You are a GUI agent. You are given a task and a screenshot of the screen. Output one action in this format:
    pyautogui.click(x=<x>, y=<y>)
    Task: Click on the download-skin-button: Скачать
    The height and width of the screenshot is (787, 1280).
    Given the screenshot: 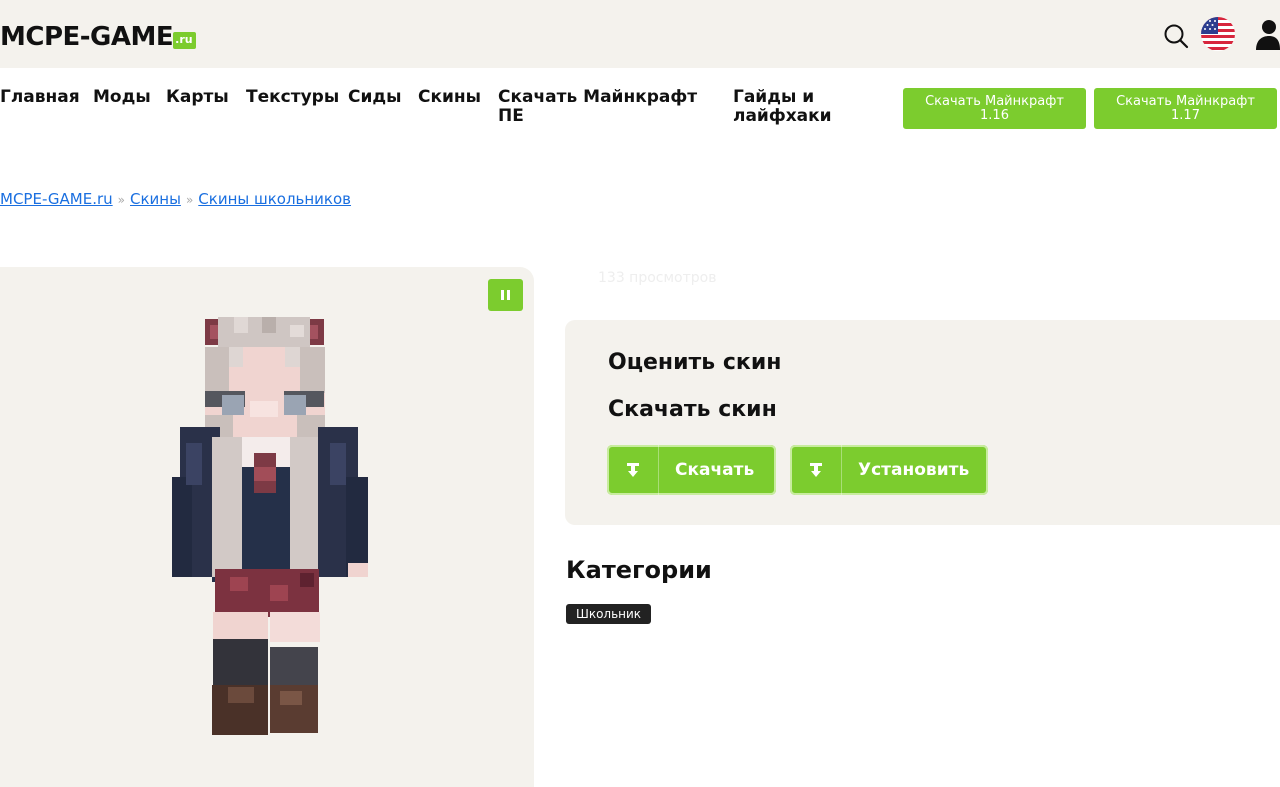 What is the action you would take?
    pyautogui.click(x=691, y=470)
    